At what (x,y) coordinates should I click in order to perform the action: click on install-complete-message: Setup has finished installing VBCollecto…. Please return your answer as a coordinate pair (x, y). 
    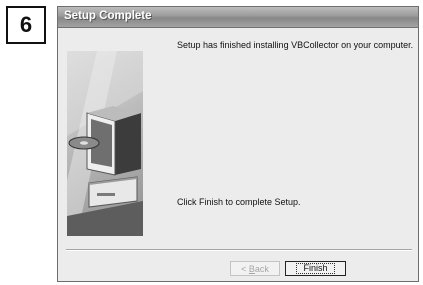
    Looking at the image, I should click on (295, 45).